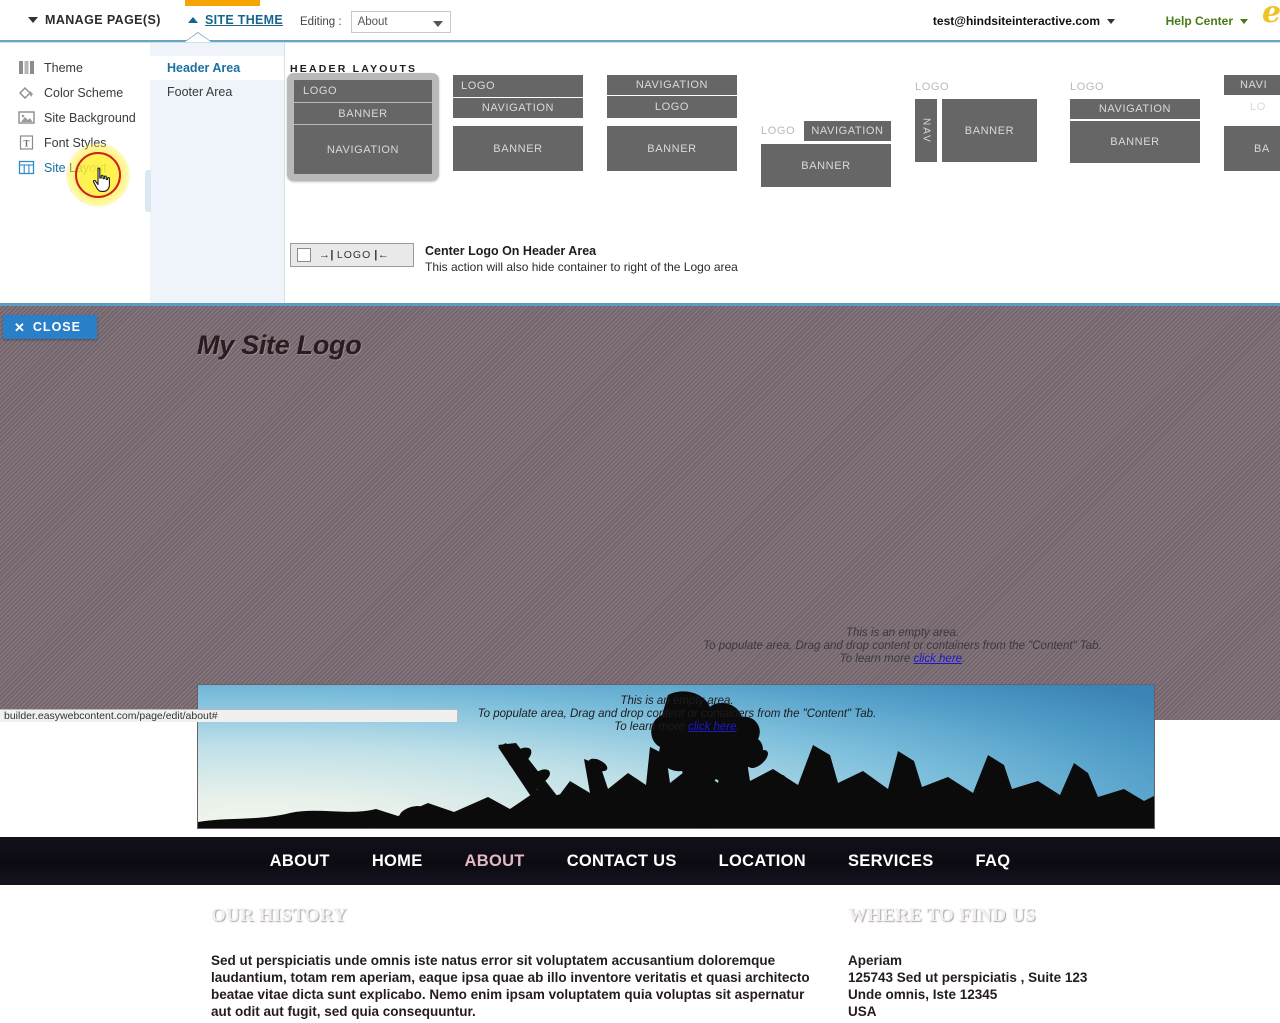 This screenshot has width=1280, height=1023. Describe the element at coordinates (1271, 14) in the screenshot. I see `brand-logo-icon: e` at that location.